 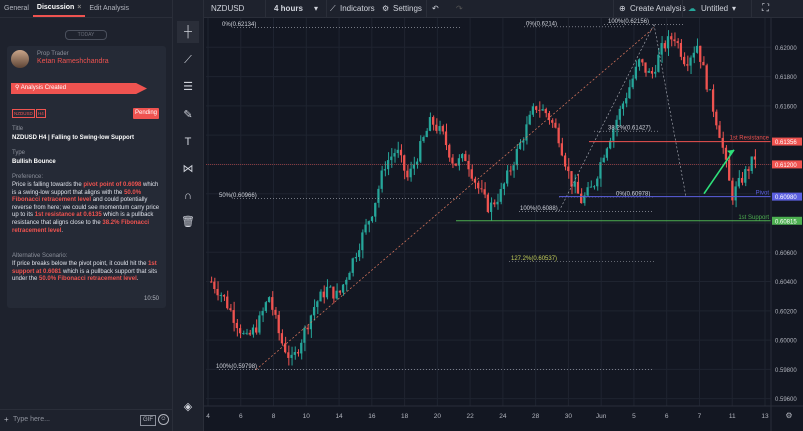 I want to click on text-icon: T, so click(x=188, y=142).